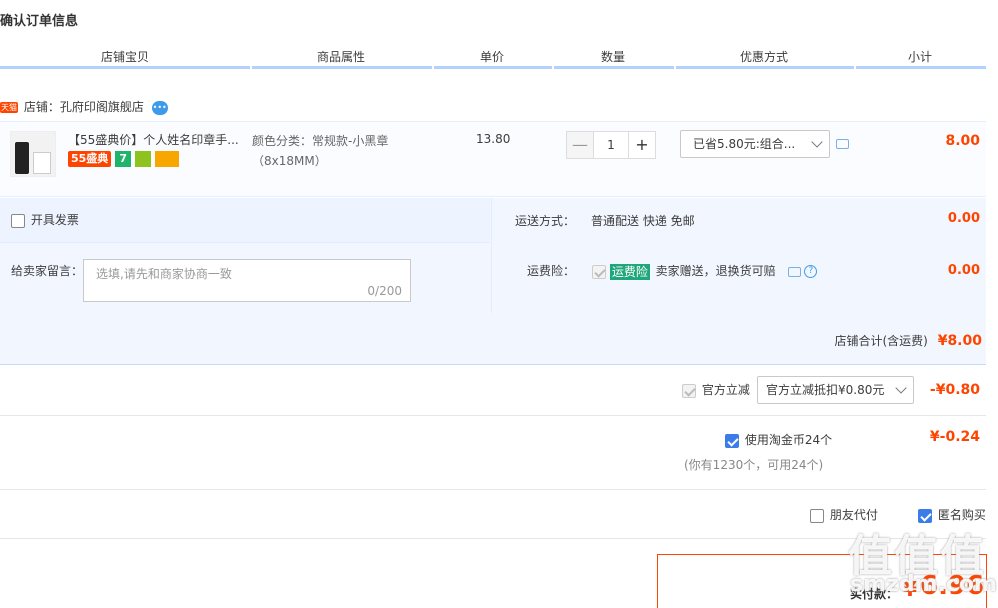  What do you see at coordinates (715, 271) in the screenshot?
I see `insurance-desc: 卖家赠送，退换货可赔` at bounding box center [715, 271].